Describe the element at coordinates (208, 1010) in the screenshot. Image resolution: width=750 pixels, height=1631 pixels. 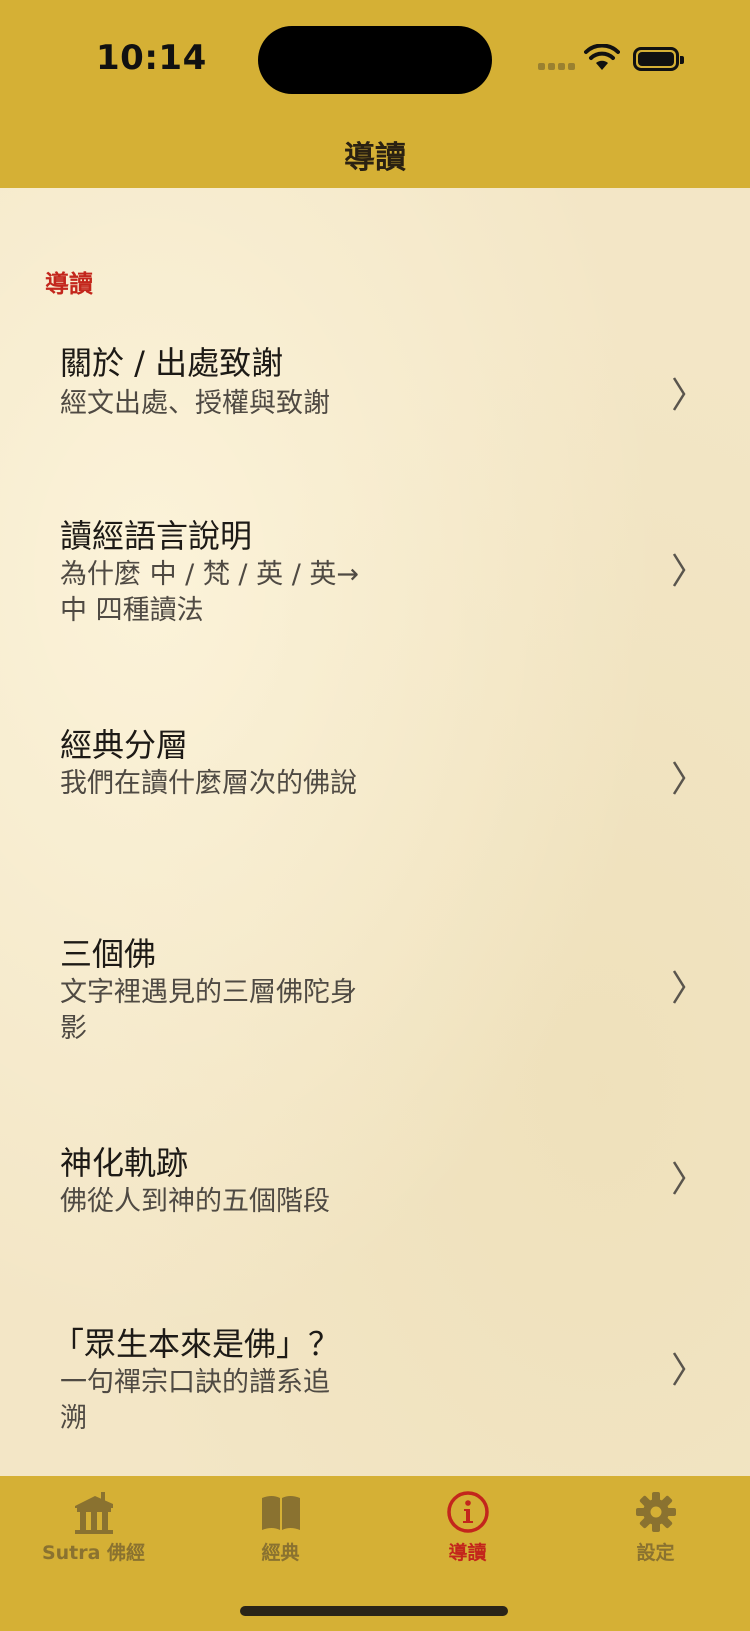
I see `list-item-subtitle: 文字裡遇見的三層佛陀身影` at that location.